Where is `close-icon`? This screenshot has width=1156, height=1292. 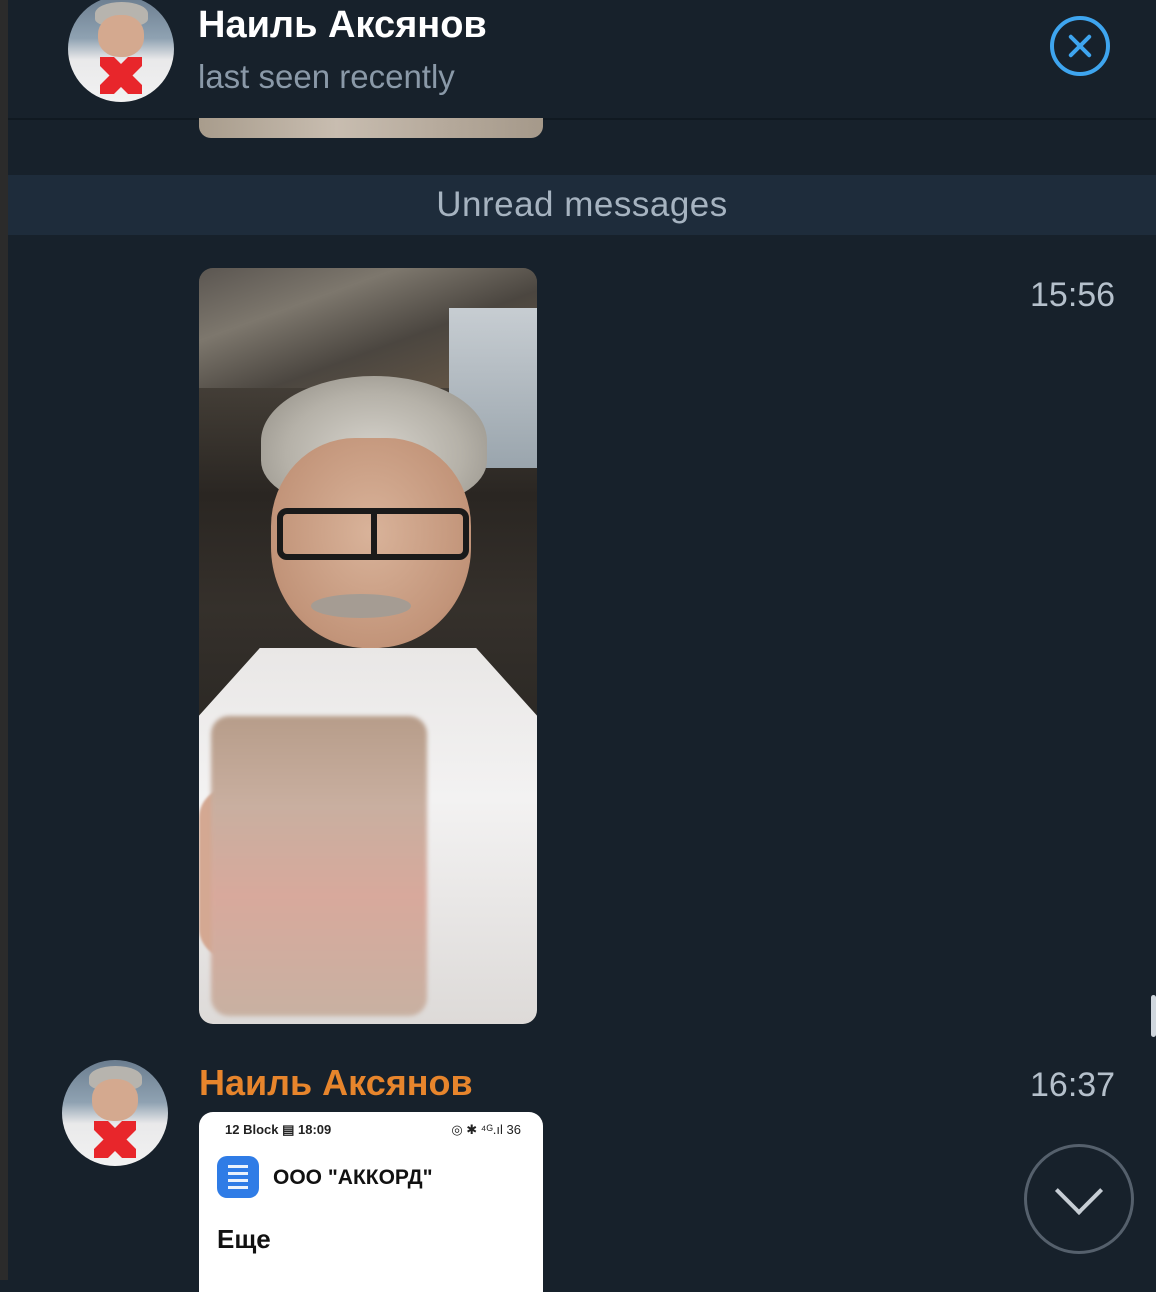
close-icon is located at coordinates (1080, 46).